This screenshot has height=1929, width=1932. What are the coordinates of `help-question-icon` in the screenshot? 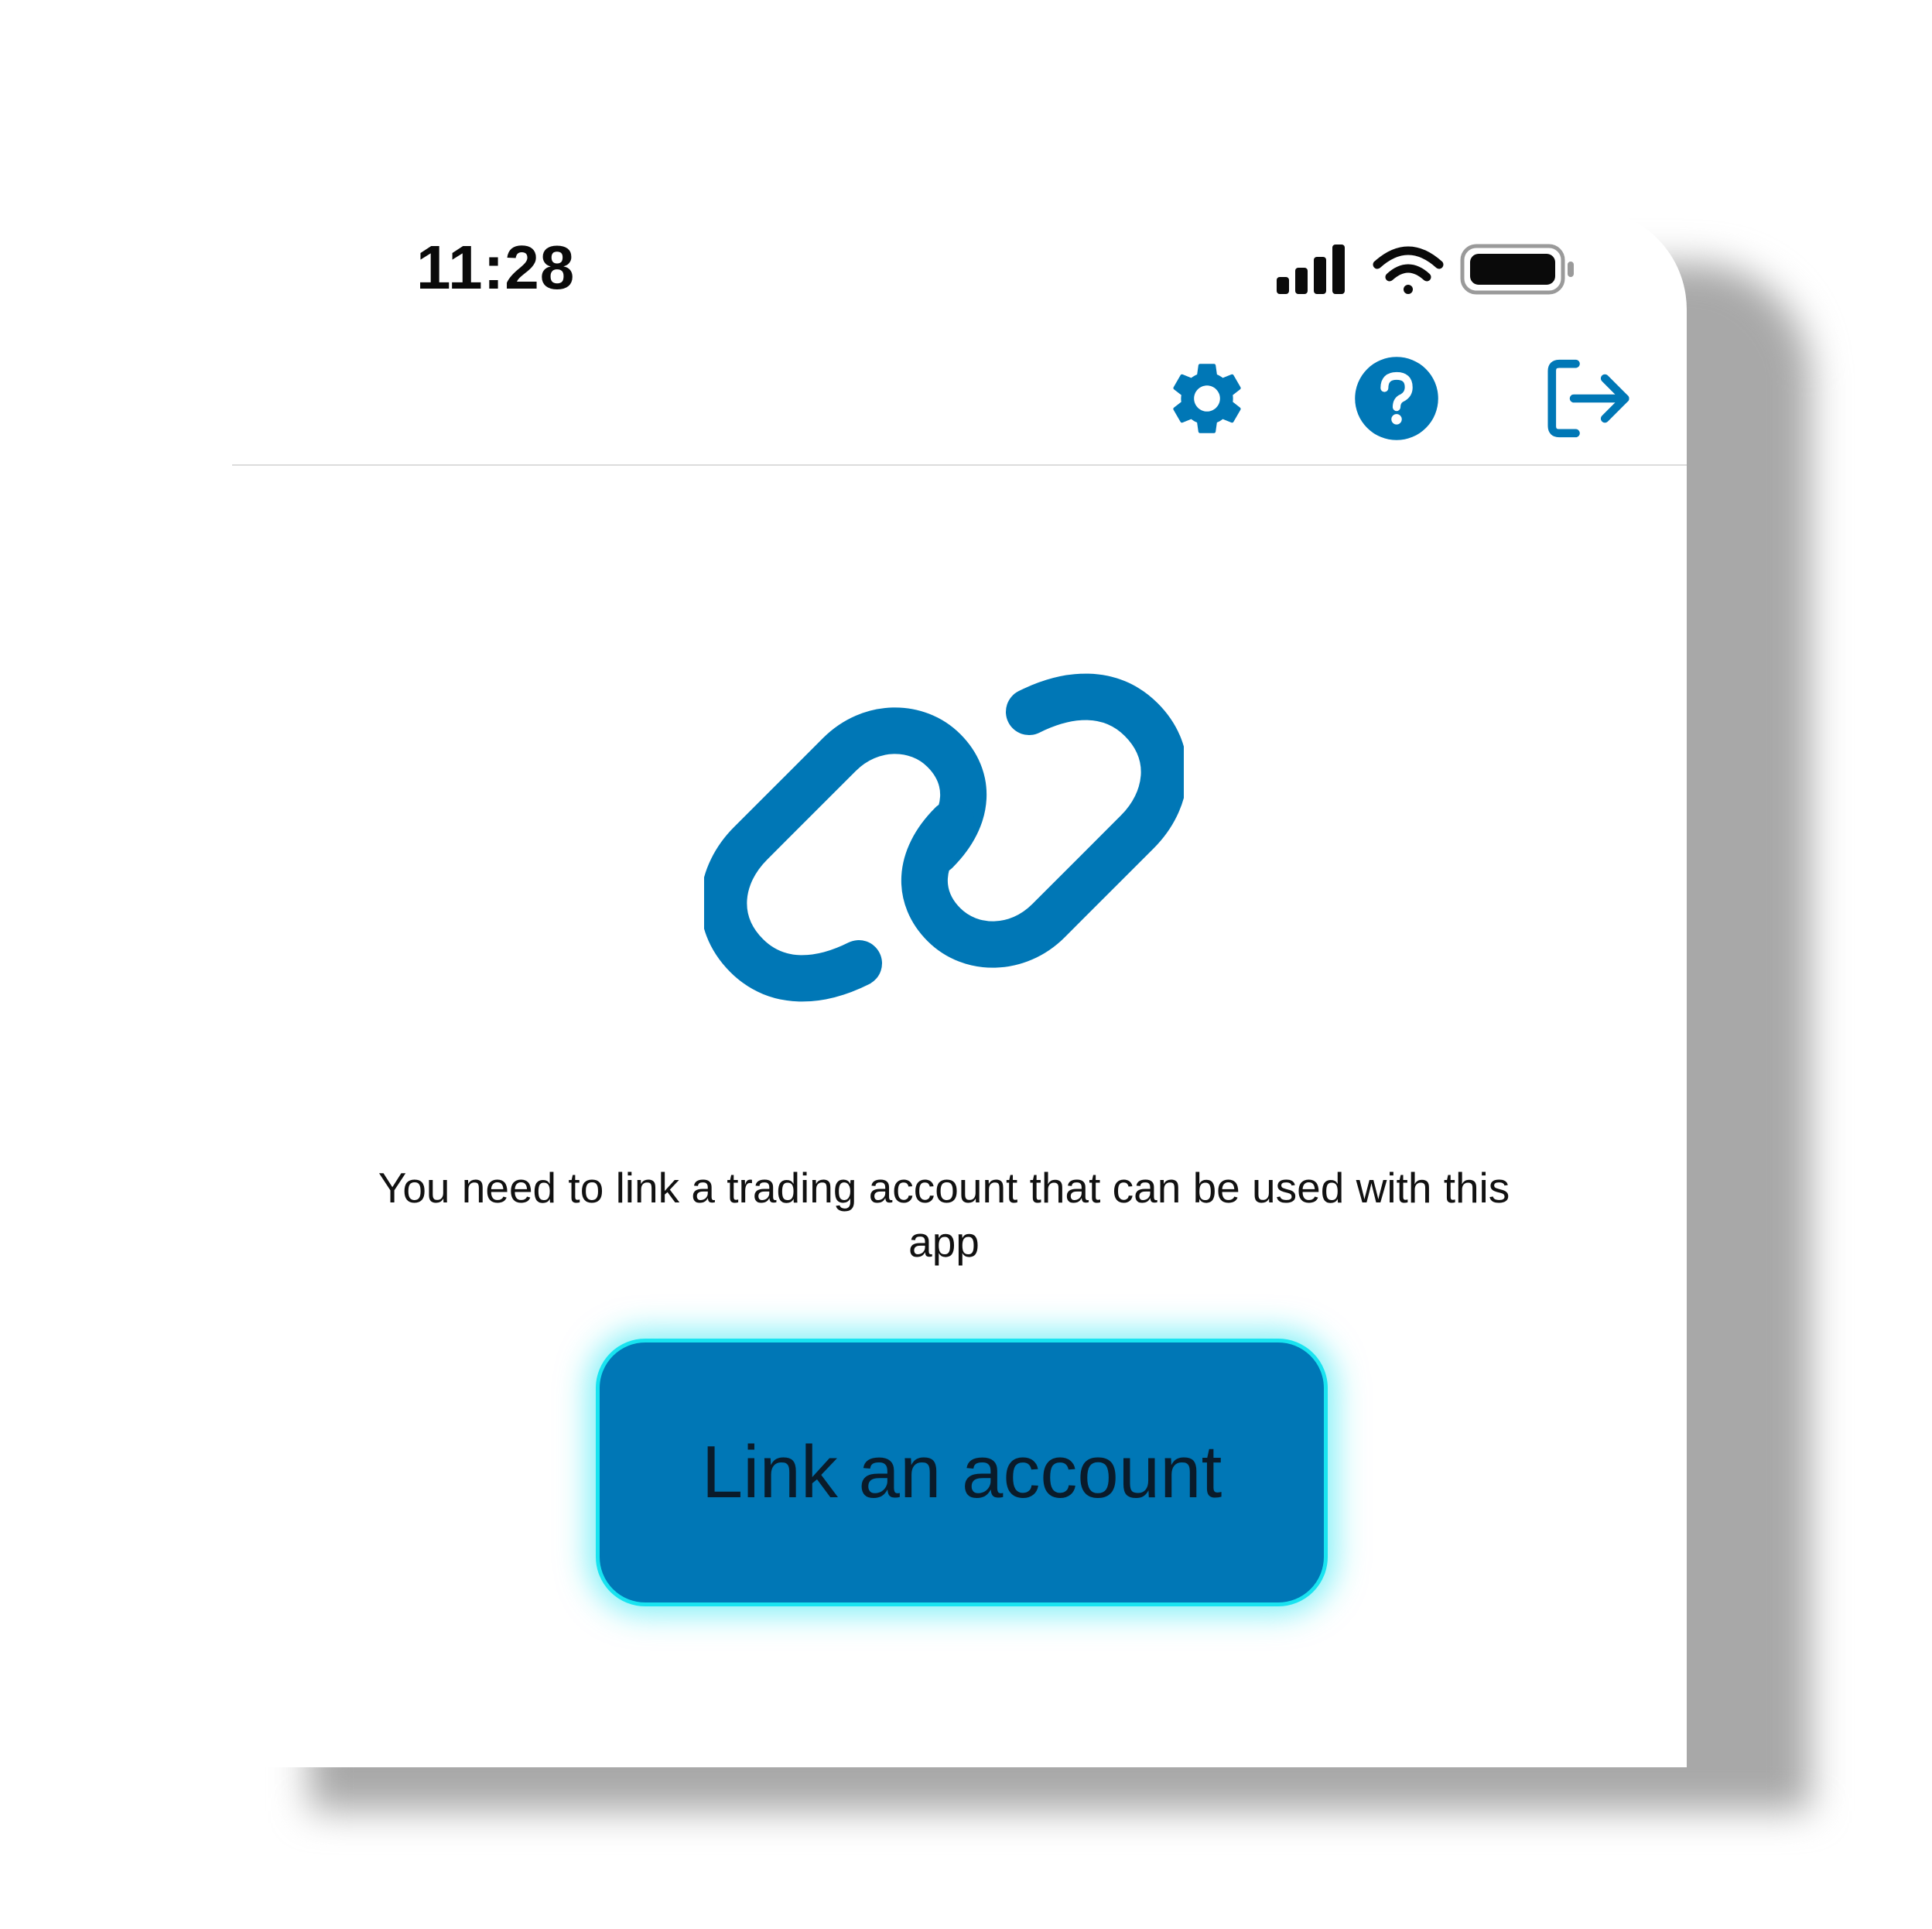 It's located at (1397, 398).